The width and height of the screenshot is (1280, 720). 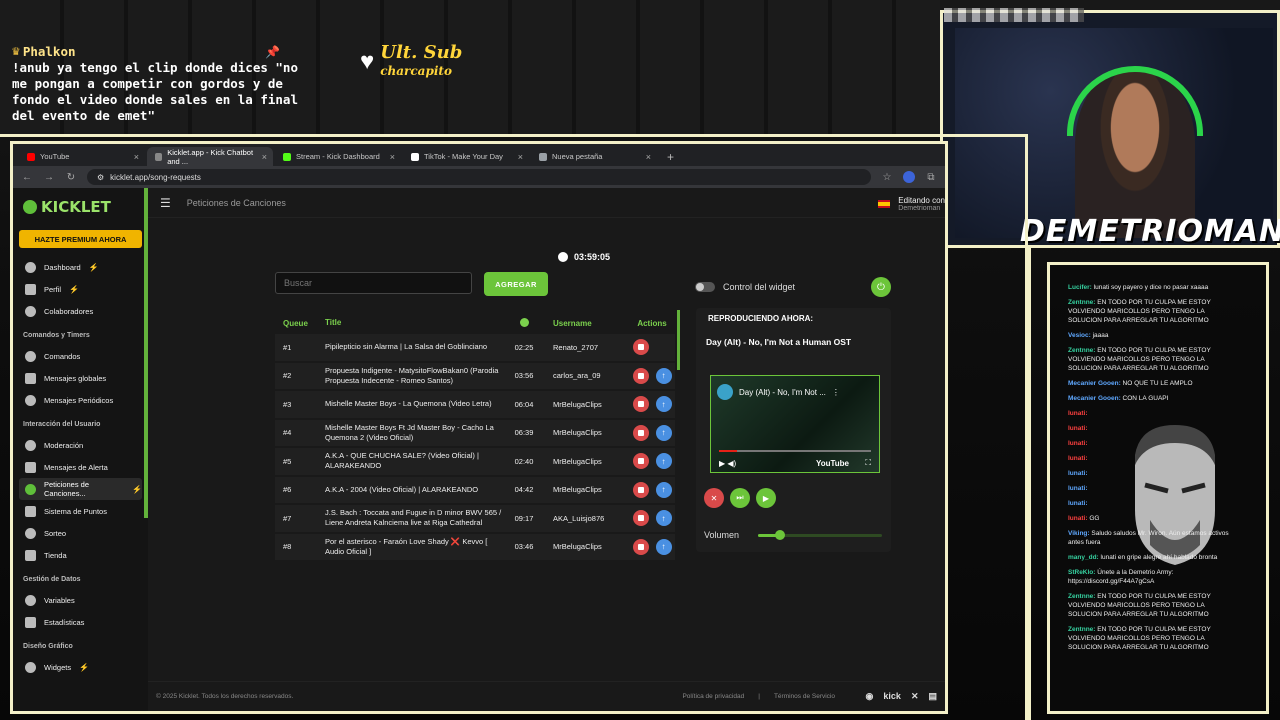 What do you see at coordinates (804, 696) in the screenshot?
I see `terms-link: Términos de Servicio` at bounding box center [804, 696].